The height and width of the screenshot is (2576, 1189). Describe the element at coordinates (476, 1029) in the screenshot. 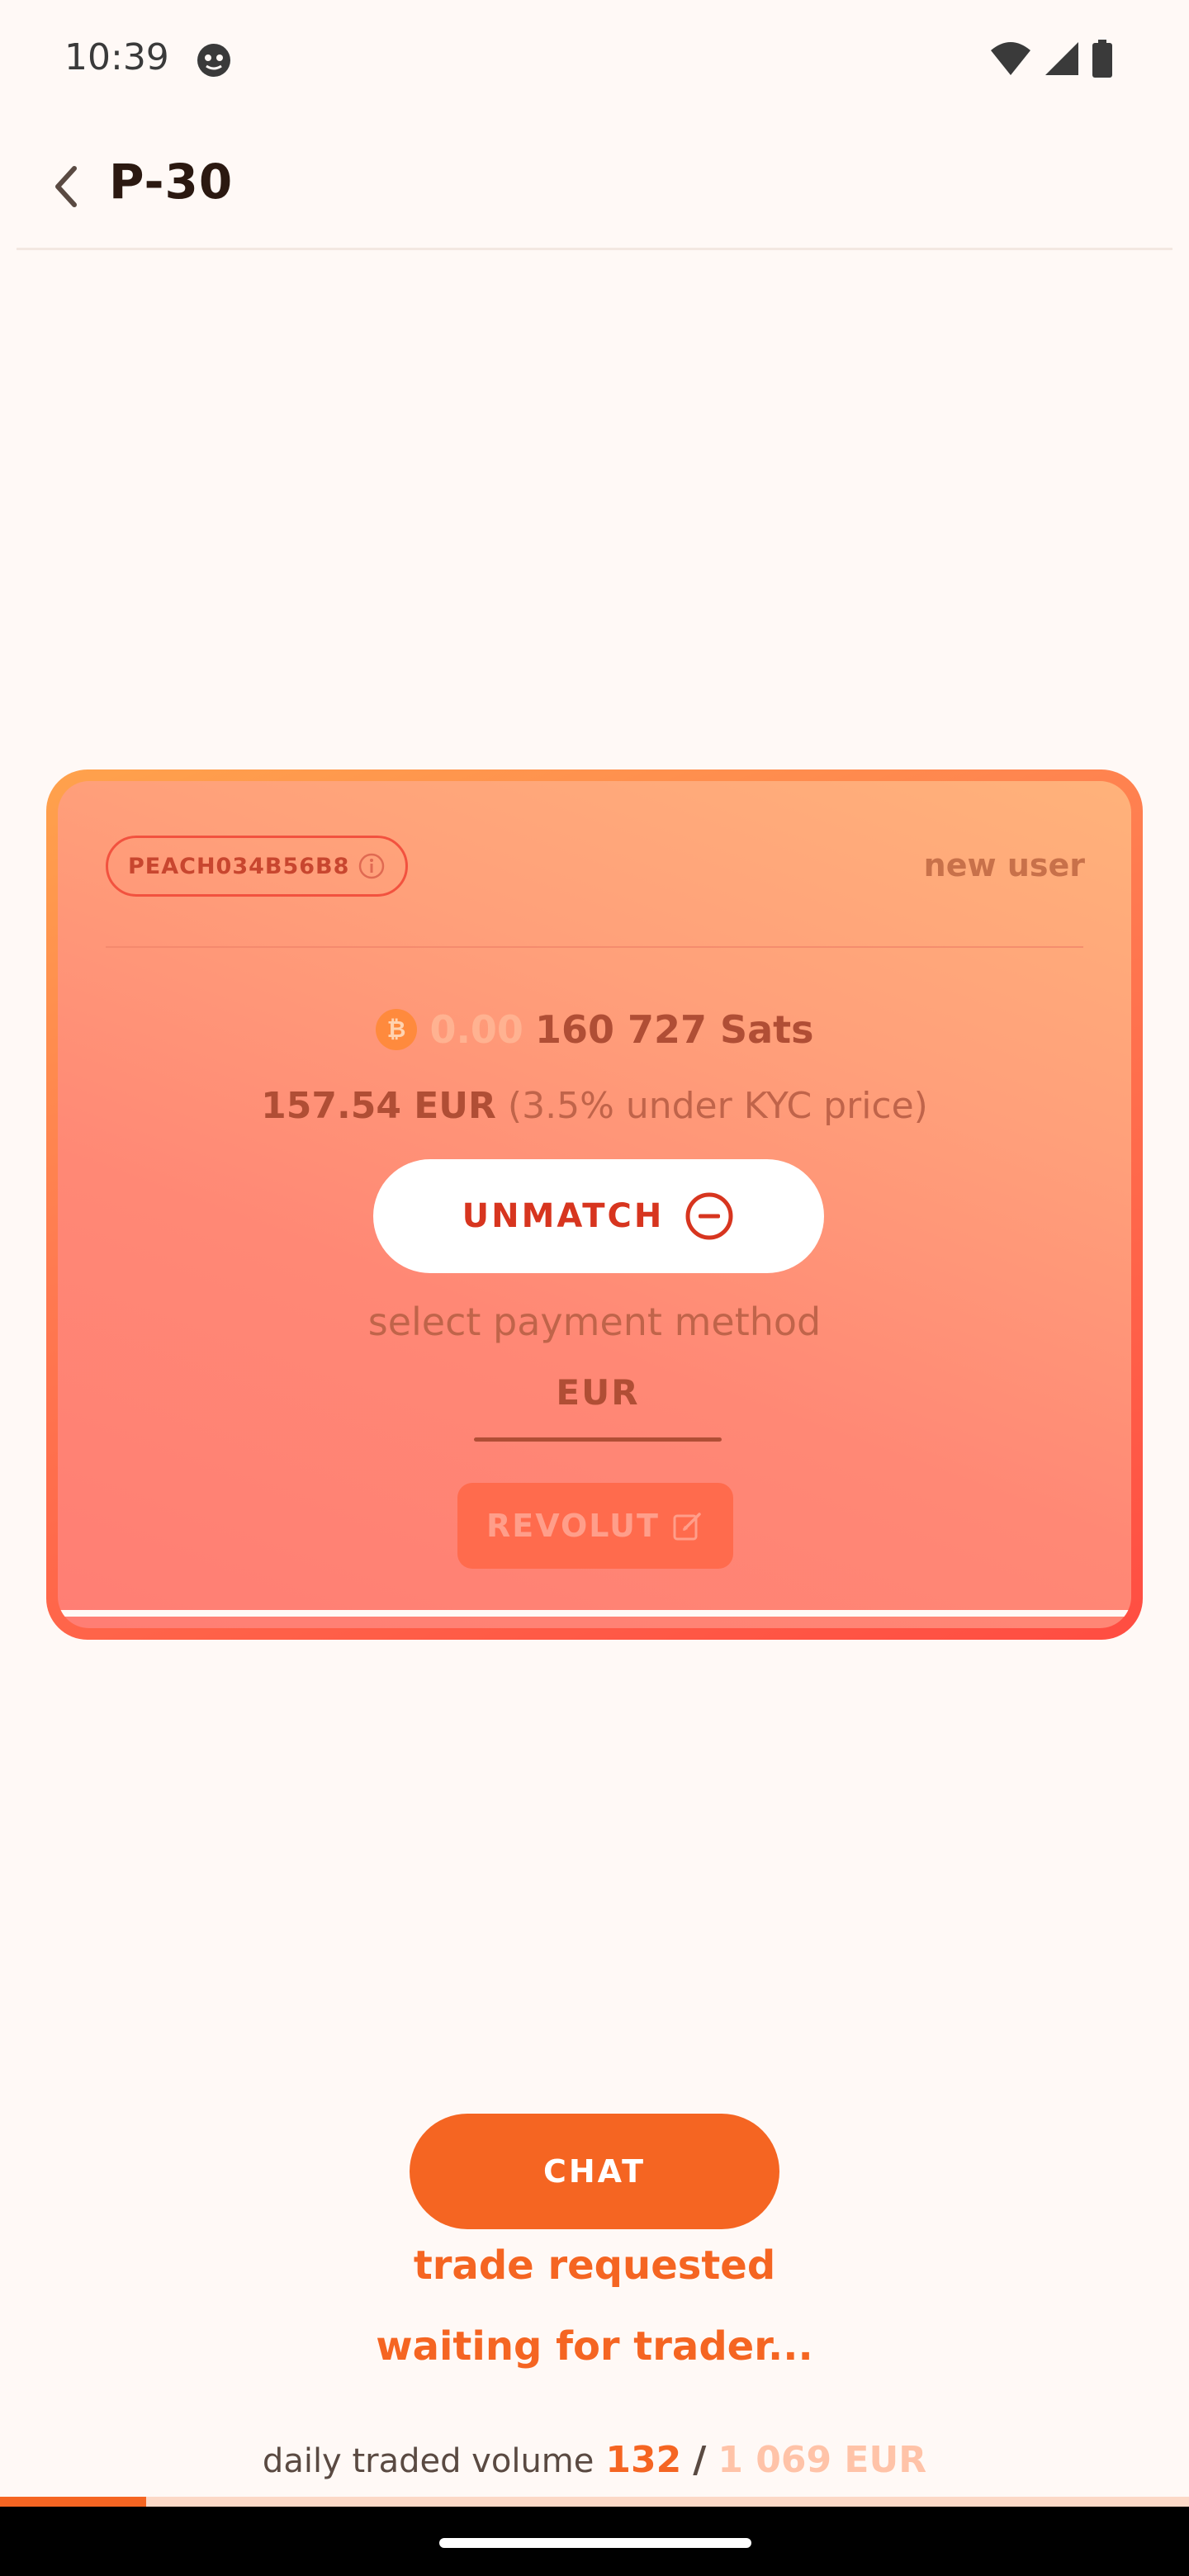

I see `amount-leading-zeros: 0.00` at that location.